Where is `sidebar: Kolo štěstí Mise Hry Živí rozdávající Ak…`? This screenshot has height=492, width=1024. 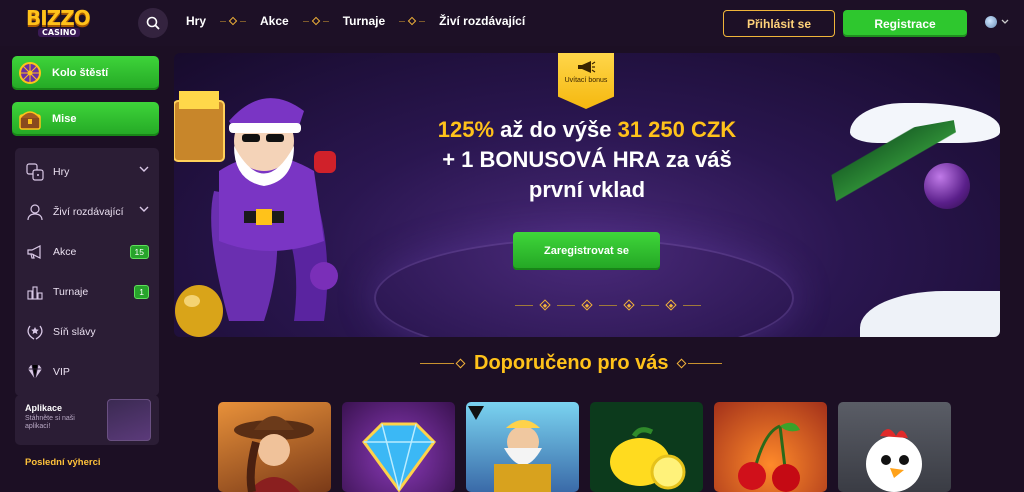 sidebar: Kolo štěstí Mise Hry Živí rozdávající Ak… is located at coordinates (85, 226).